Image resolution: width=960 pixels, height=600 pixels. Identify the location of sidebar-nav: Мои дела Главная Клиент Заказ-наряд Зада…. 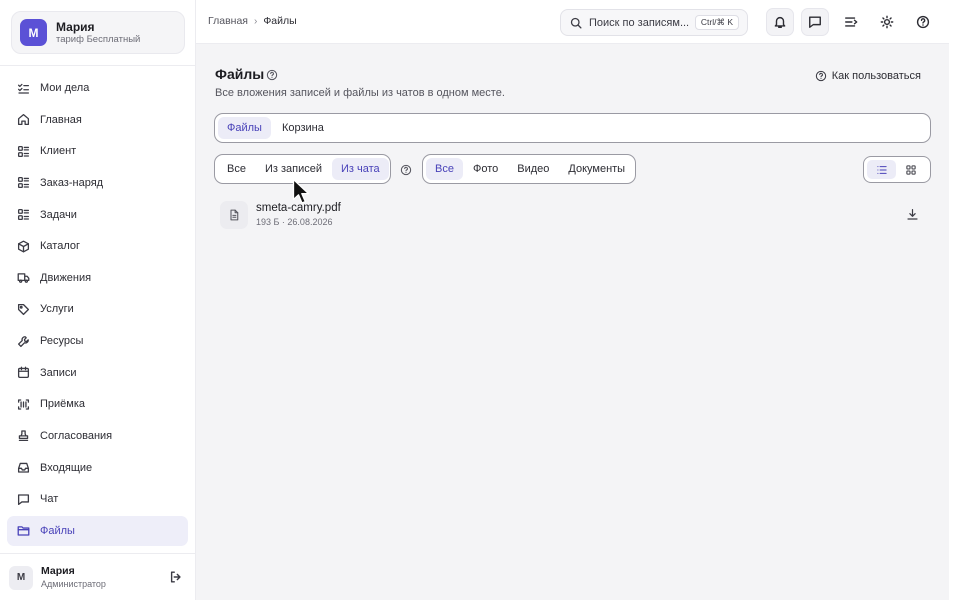
(97, 310).